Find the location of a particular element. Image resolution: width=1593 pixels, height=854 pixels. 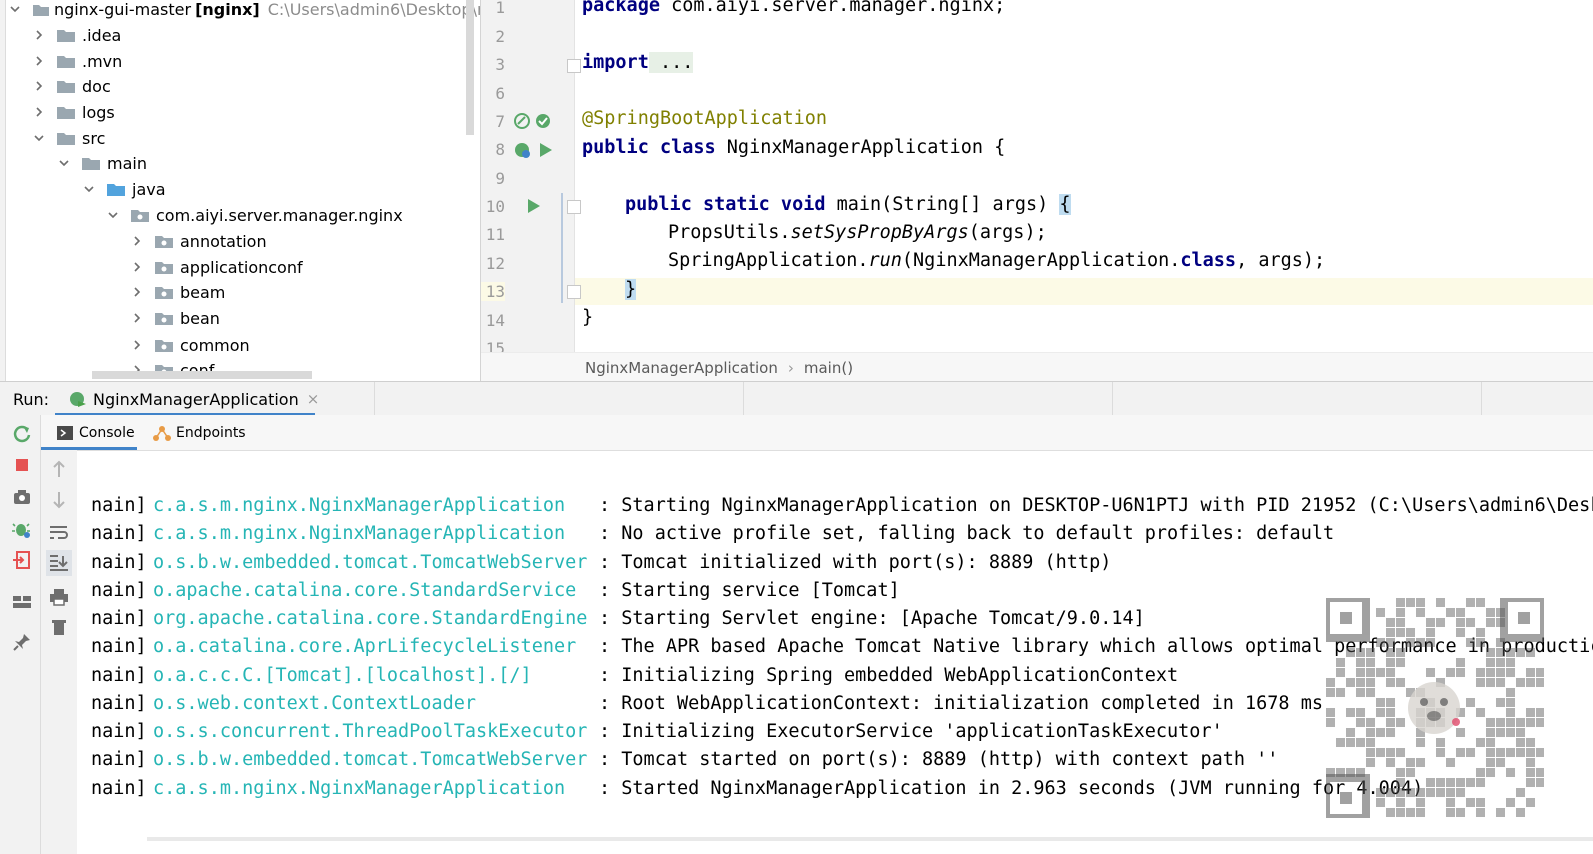

breadcrumb-method: main() is located at coordinates (828, 368).